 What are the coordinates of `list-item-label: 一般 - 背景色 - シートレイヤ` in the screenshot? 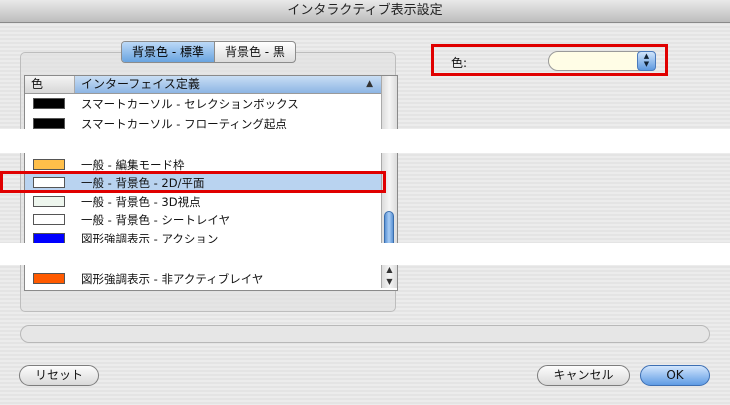 It's located at (156, 220).